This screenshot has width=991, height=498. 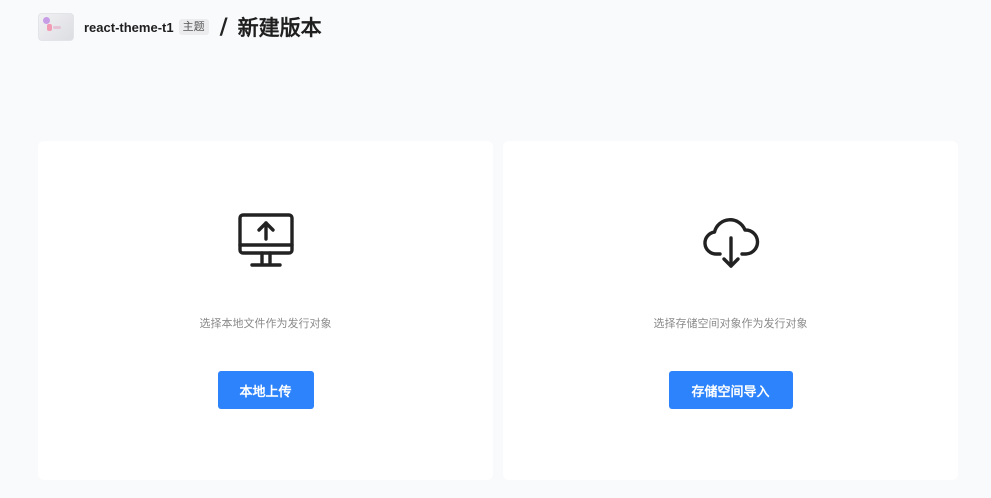 I want to click on local-upload-description: 选择本地文件作为发行对象, so click(x=265, y=323).